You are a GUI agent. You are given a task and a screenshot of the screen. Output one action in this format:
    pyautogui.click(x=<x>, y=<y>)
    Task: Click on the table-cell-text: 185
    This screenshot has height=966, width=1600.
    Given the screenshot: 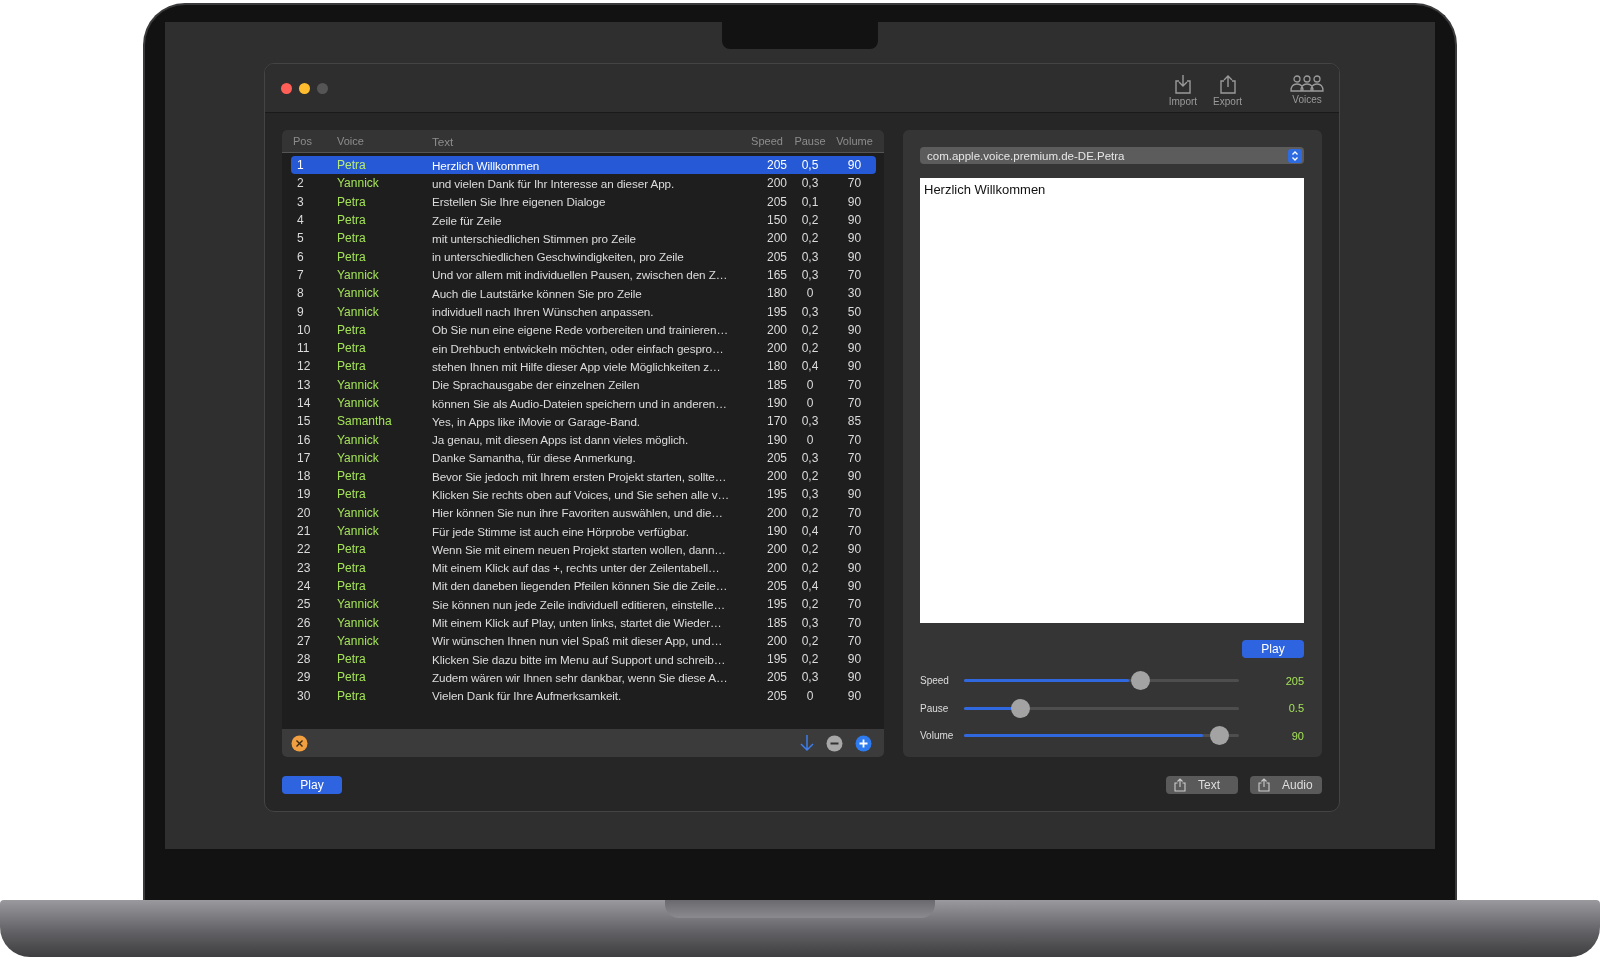 What is the action you would take?
    pyautogui.click(x=776, y=384)
    